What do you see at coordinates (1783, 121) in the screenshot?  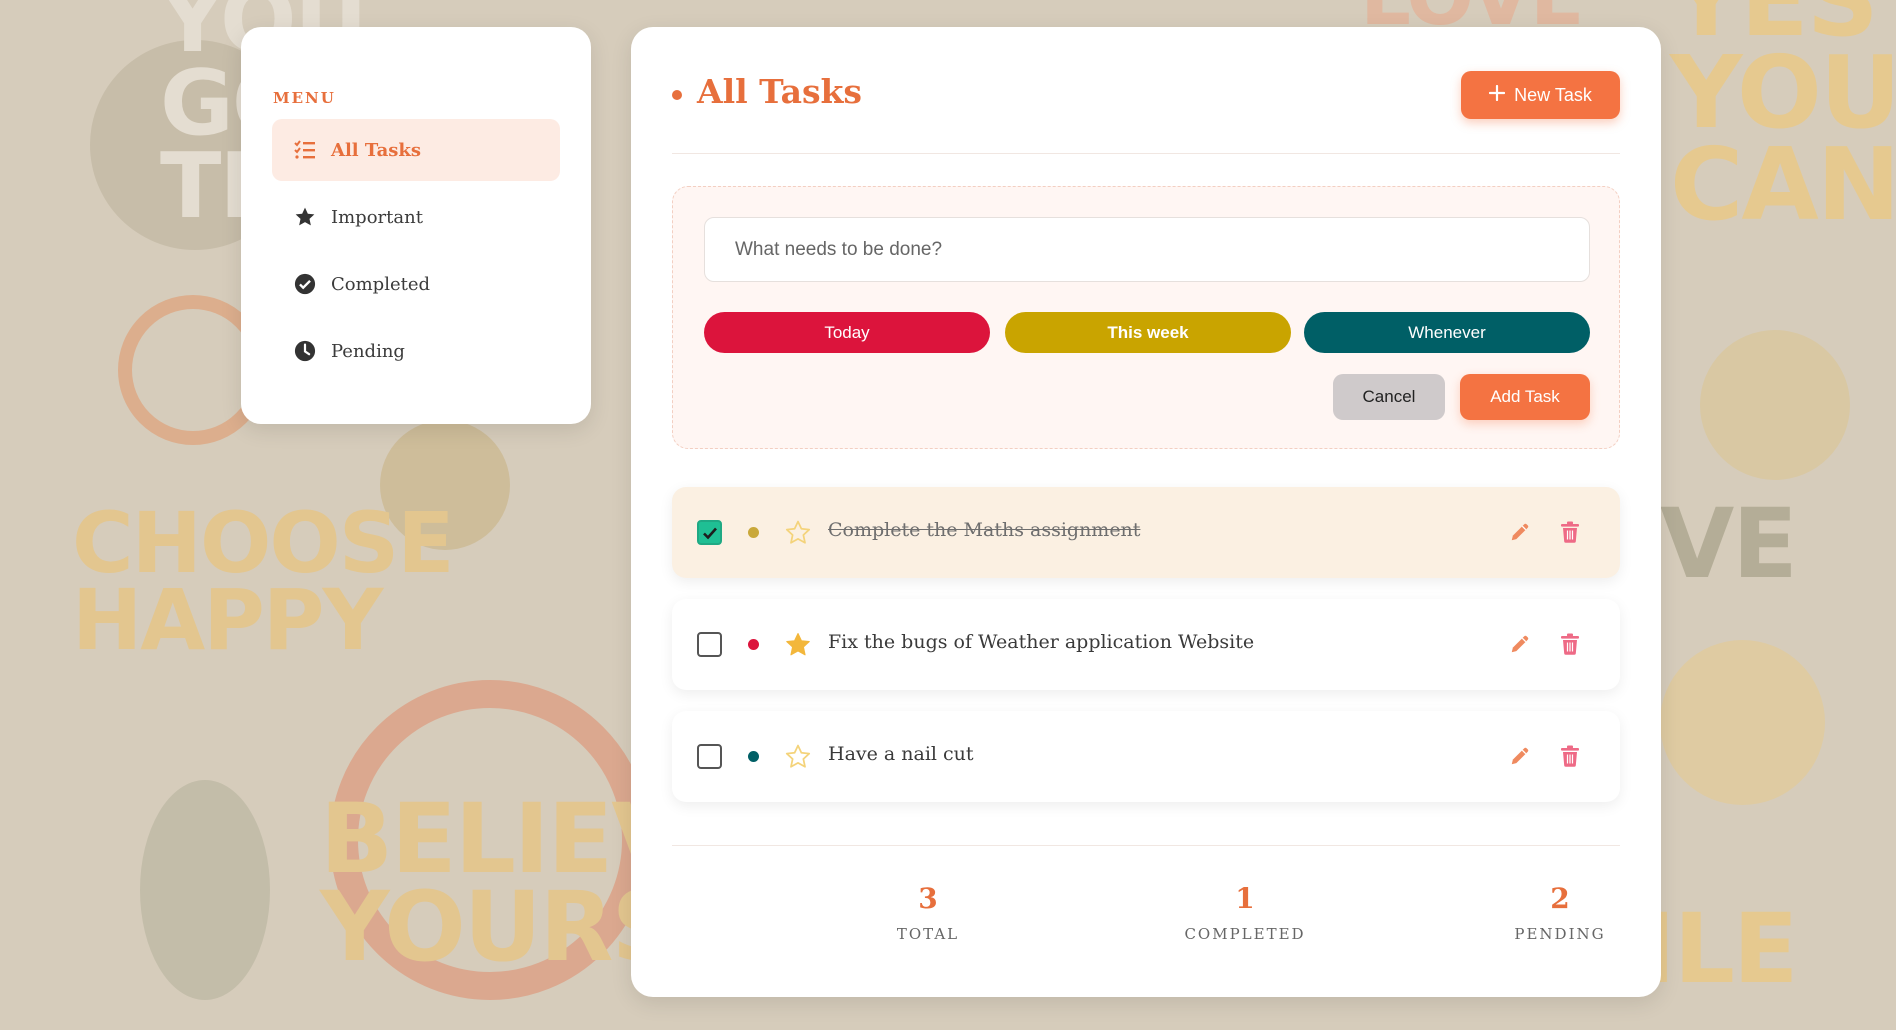 I see `bg-word-yes-you-can: YES YOU CAN` at bounding box center [1783, 121].